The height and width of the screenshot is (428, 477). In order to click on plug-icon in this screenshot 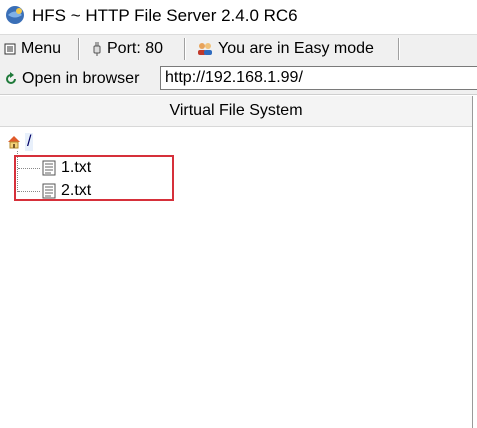, I will do `click(97, 49)`.